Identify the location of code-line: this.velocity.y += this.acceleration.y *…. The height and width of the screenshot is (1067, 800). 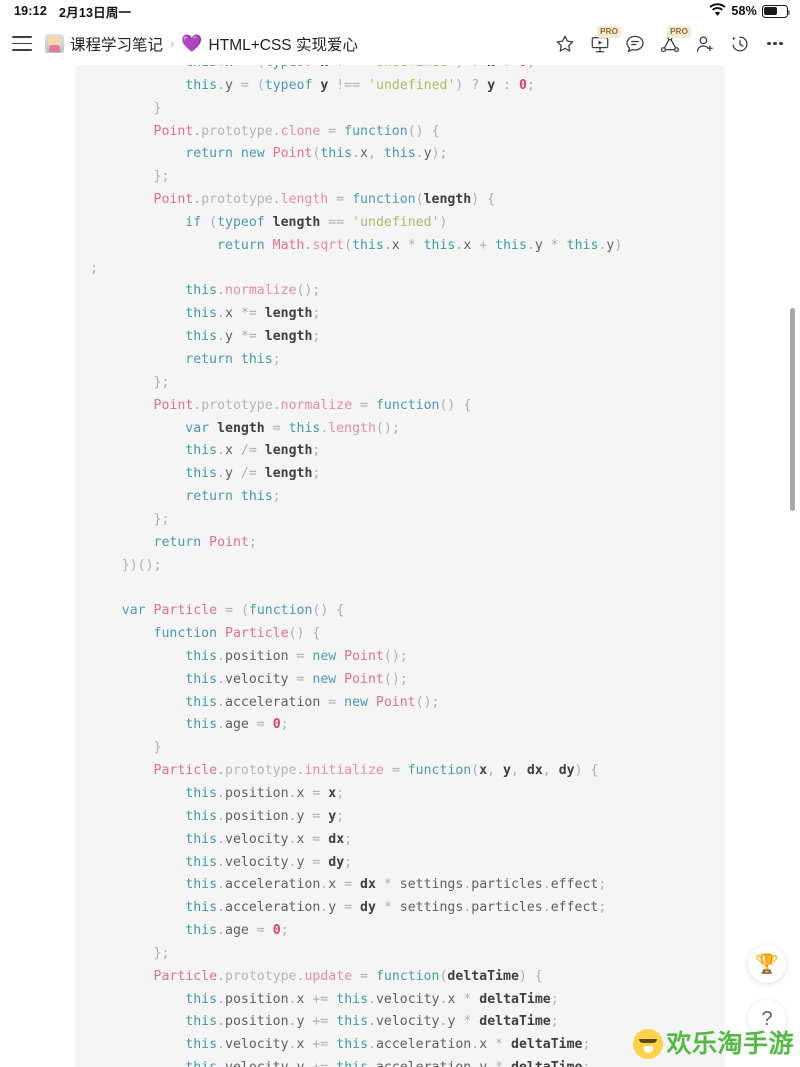
(348, 1062).